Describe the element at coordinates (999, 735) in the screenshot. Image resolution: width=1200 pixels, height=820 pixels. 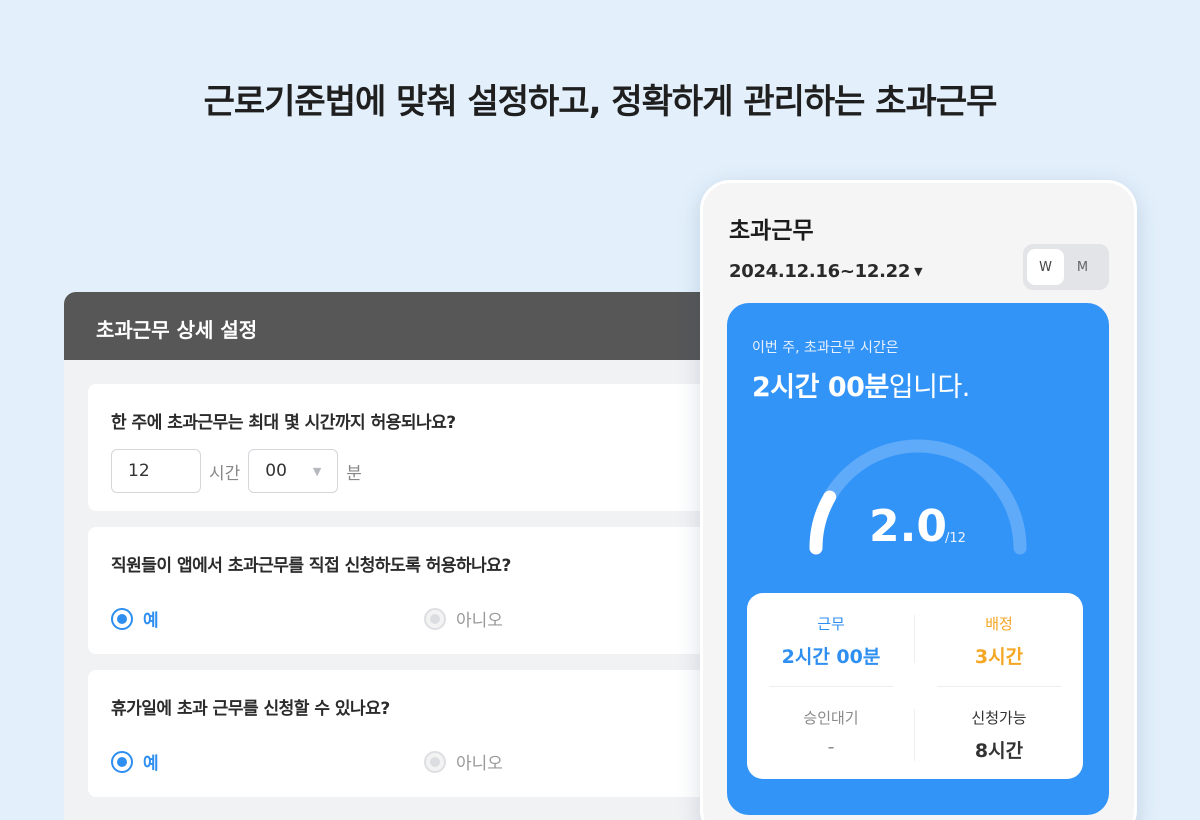
I see `stat-available: 신청가능 8시간` at that location.